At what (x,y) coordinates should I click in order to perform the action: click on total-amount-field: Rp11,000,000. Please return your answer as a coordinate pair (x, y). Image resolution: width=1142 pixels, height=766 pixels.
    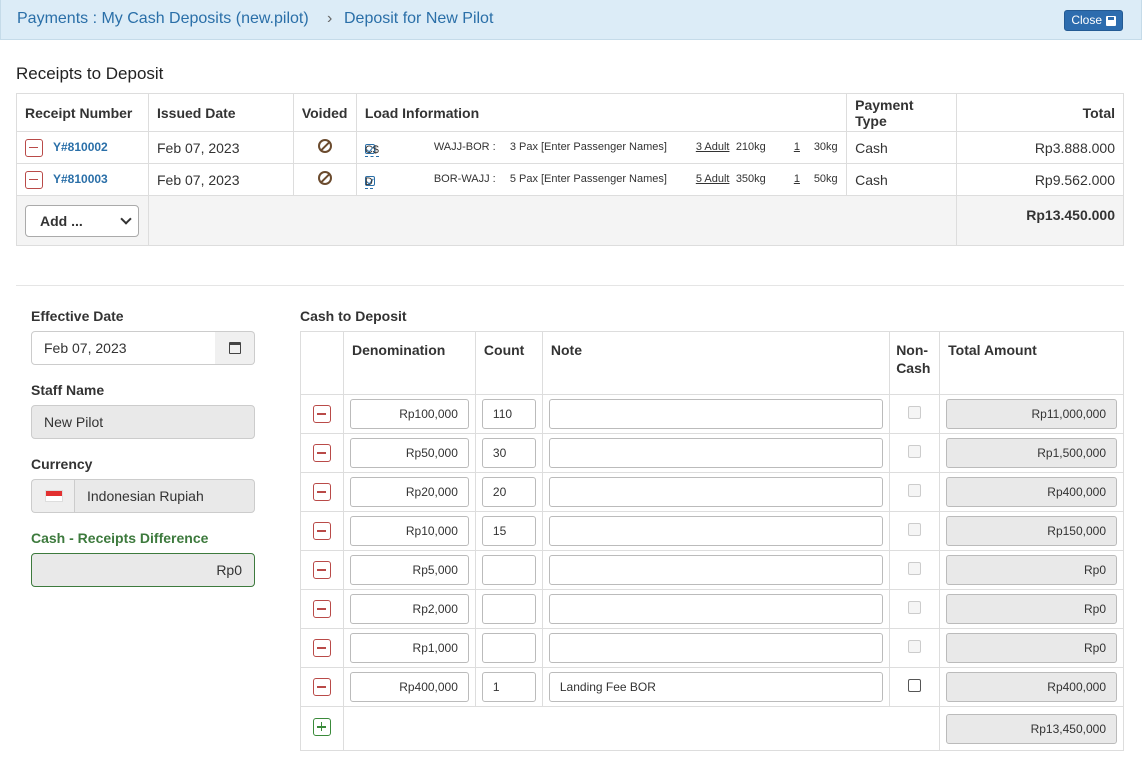
    Looking at the image, I should click on (1031, 414).